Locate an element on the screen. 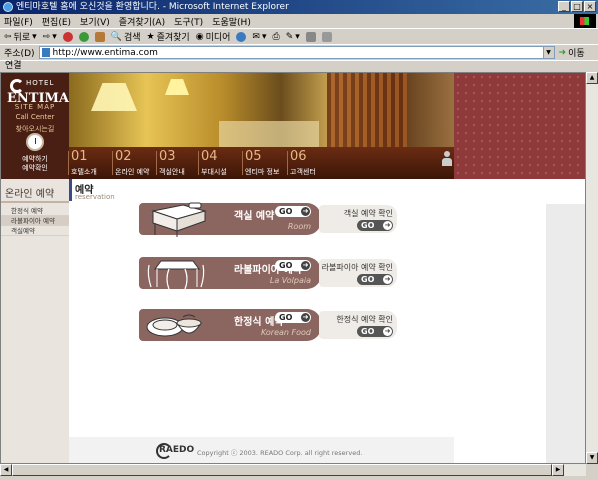 The image size is (598, 480). menu-edit: 편집(E) is located at coordinates (56, 21).